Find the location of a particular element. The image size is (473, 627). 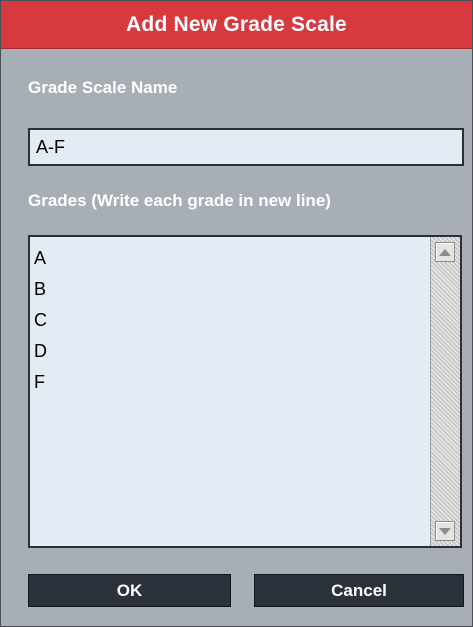

scroll-up-button is located at coordinates (445, 252).